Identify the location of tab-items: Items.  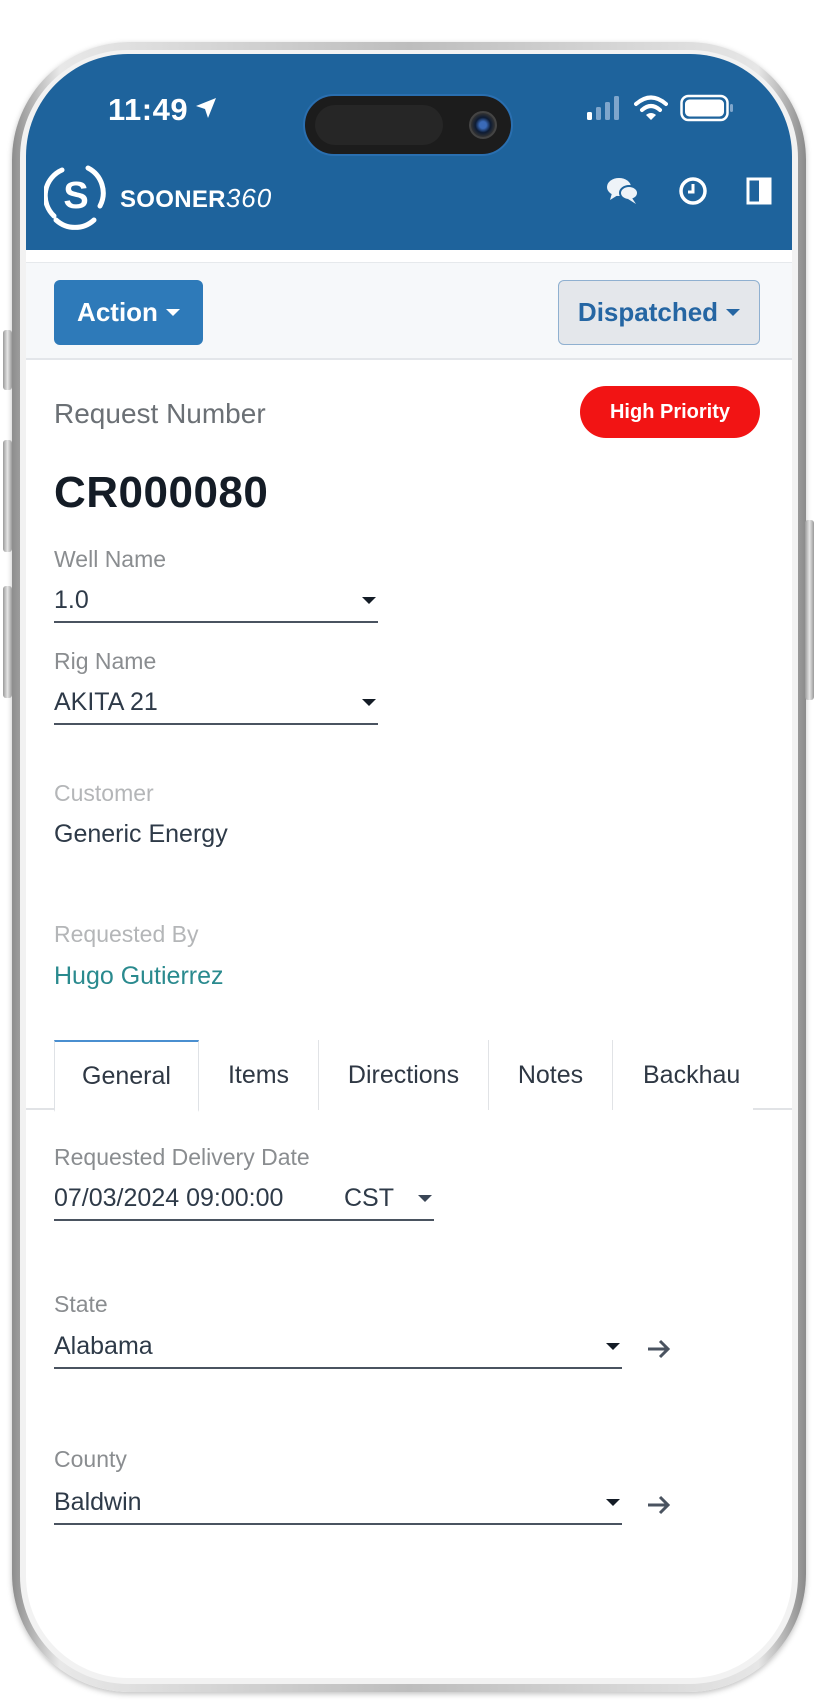
(259, 1075).